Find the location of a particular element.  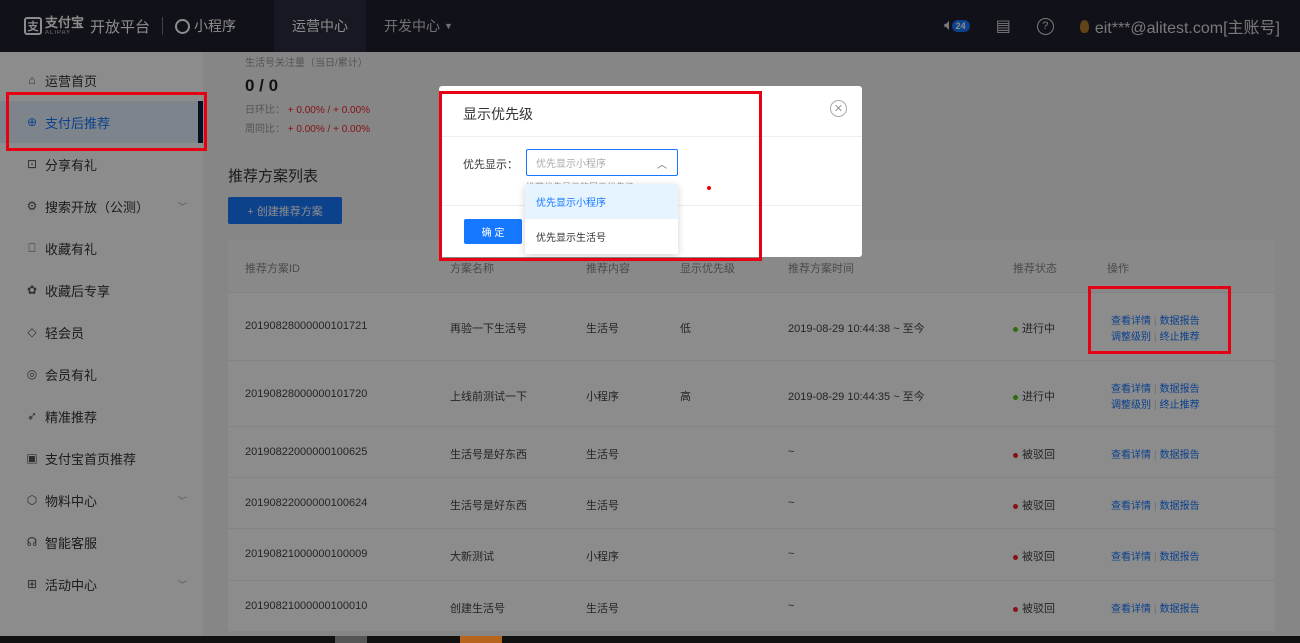

close-icon: ✕ is located at coordinates (838, 108).